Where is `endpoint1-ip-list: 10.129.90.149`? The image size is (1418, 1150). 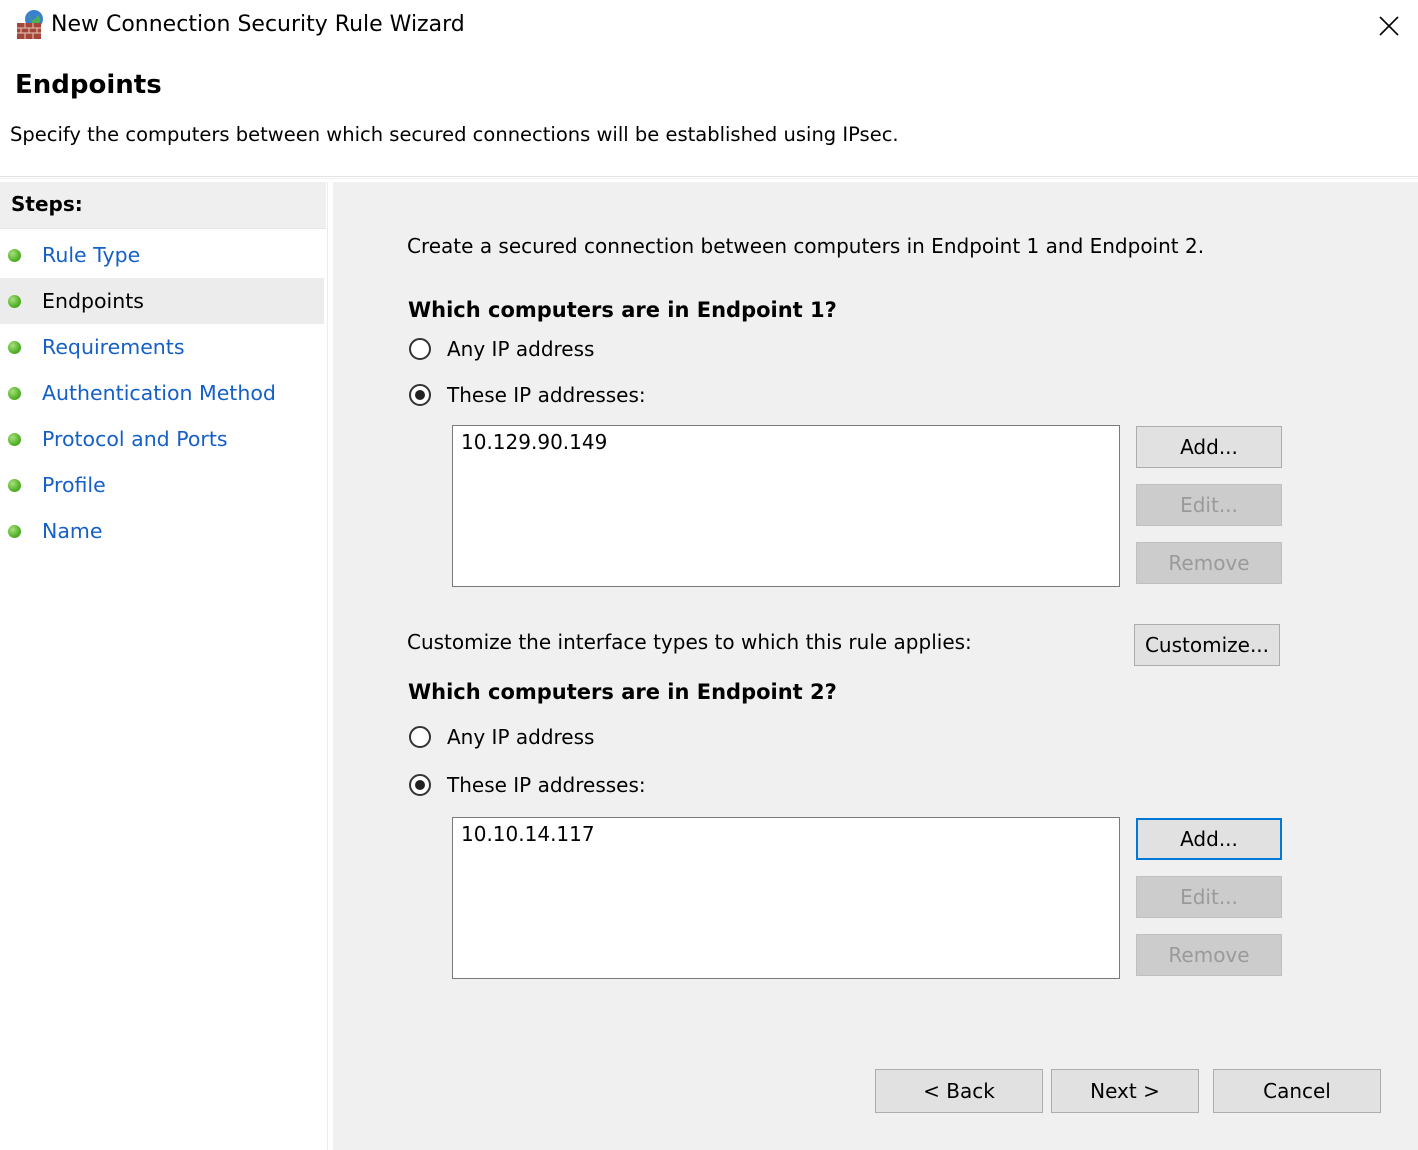 endpoint1-ip-list: 10.129.90.149 is located at coordinates (786, 506).